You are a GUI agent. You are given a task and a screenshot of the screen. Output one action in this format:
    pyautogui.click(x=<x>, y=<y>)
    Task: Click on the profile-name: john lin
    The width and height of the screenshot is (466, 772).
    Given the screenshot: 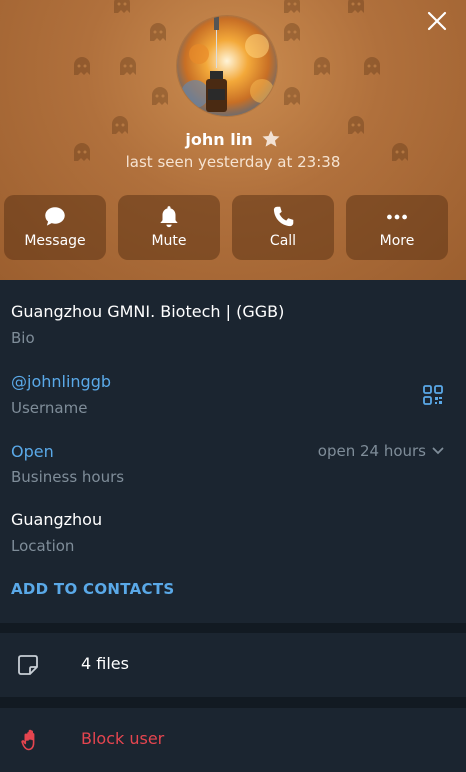 What is the action you would take?
    pyautogui.click(x=219, y=139)
    